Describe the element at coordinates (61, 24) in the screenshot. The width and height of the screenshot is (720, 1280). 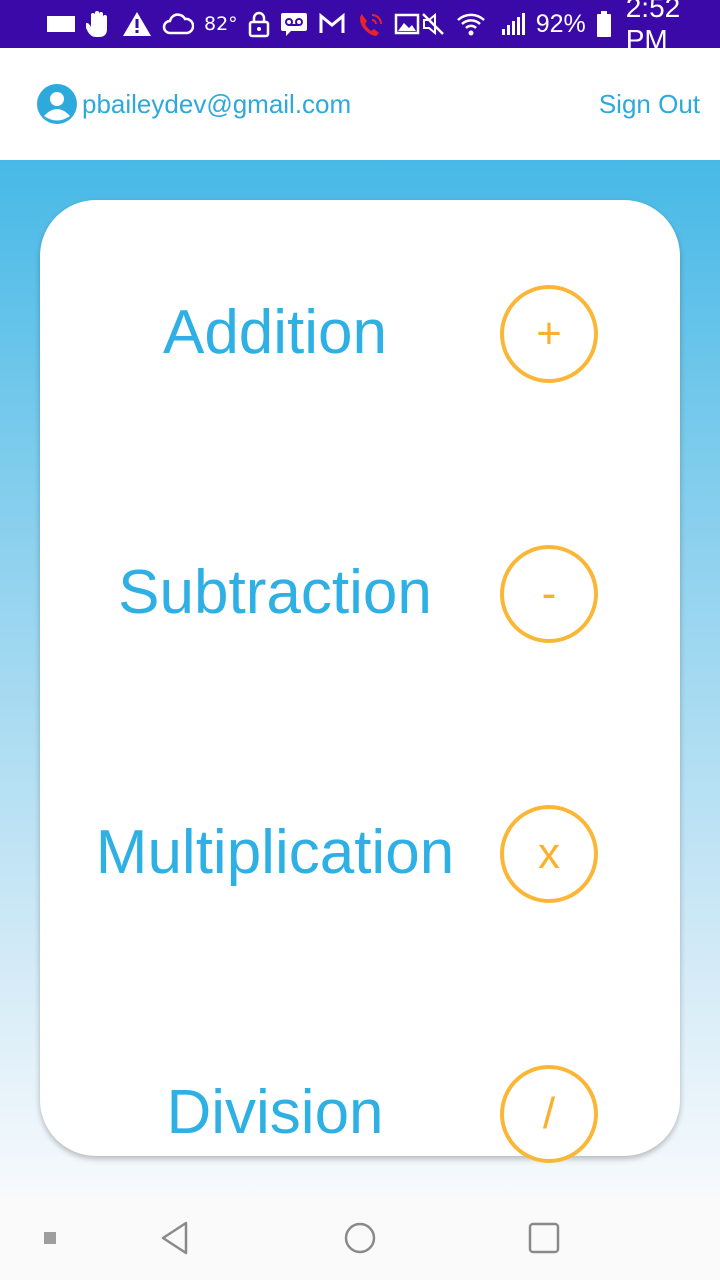
I see `notification-square-icon` at that location.